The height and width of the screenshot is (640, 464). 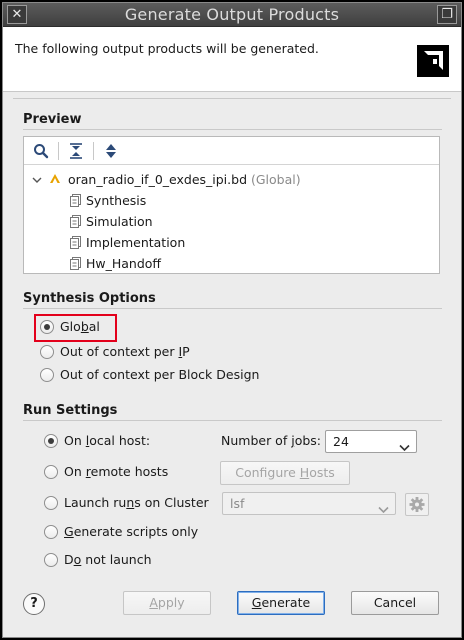 What do you see at coordinates (95, 502) in the screenshot?
I see `radio-label: Launch ru` at bounding box center [95, 502].